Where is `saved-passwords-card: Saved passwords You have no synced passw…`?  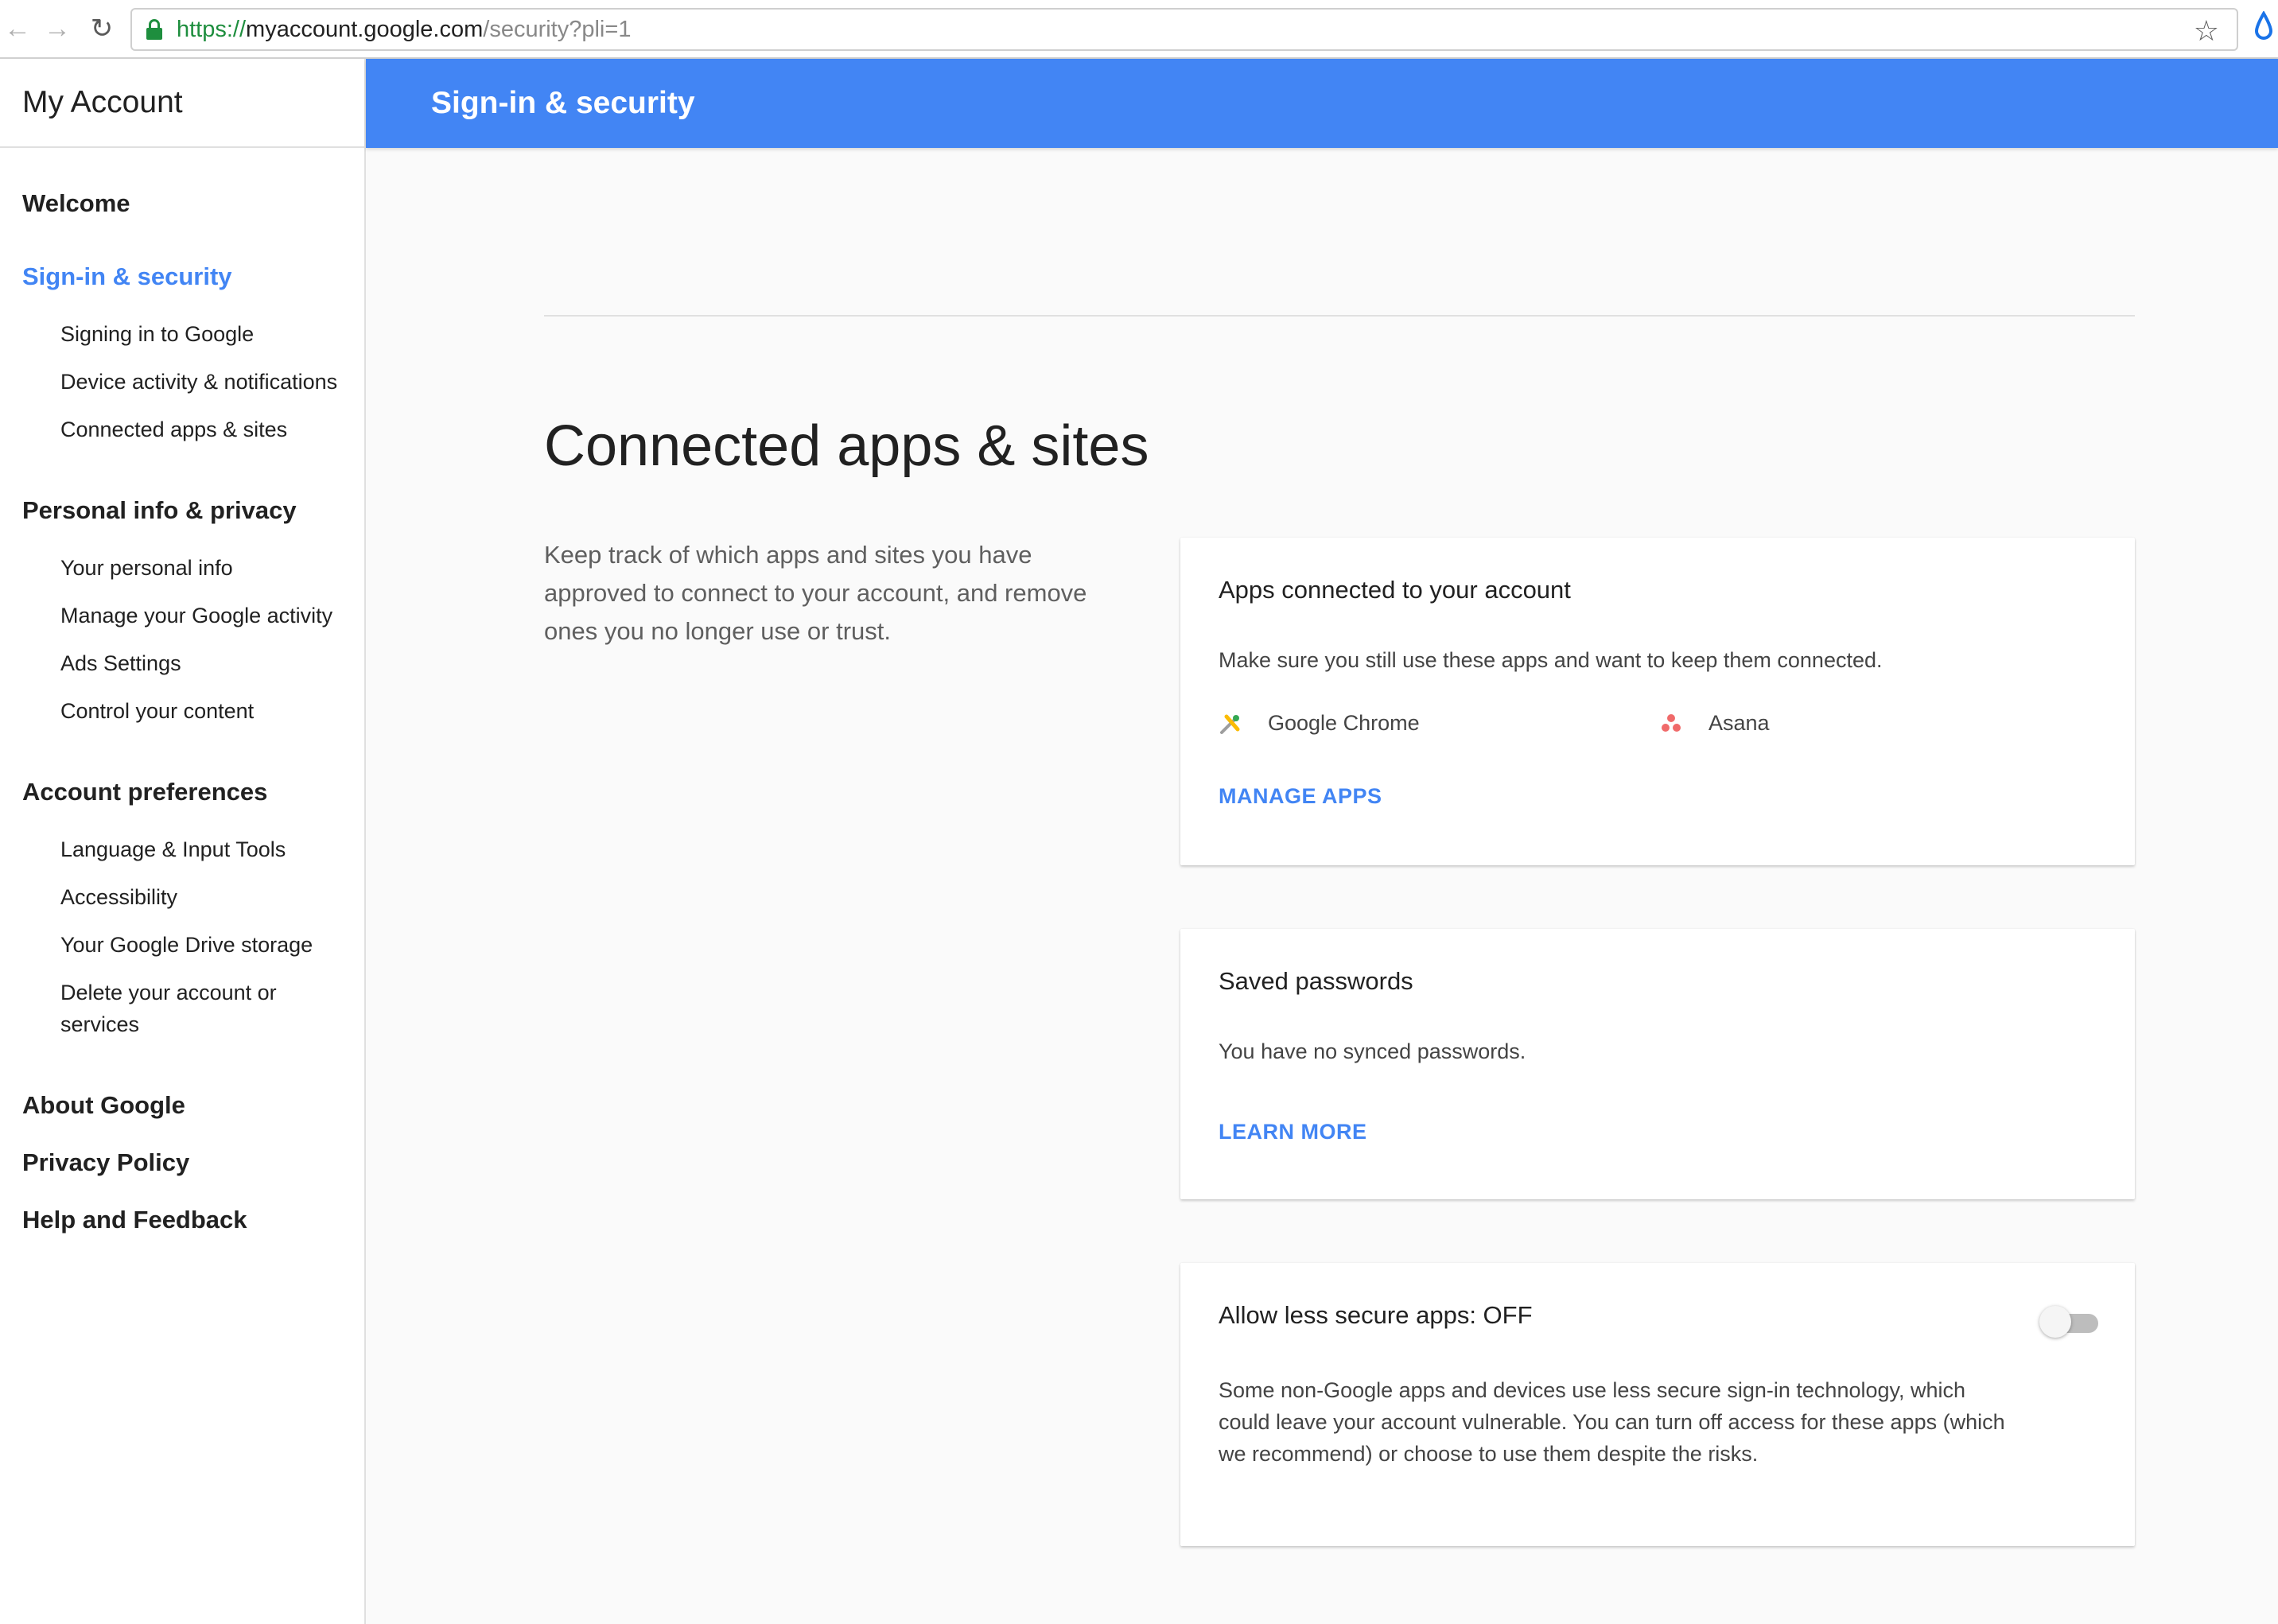 saved-passwords-card: Saved passwords You have no synced passw… is located at coordinates (1657, 1064).